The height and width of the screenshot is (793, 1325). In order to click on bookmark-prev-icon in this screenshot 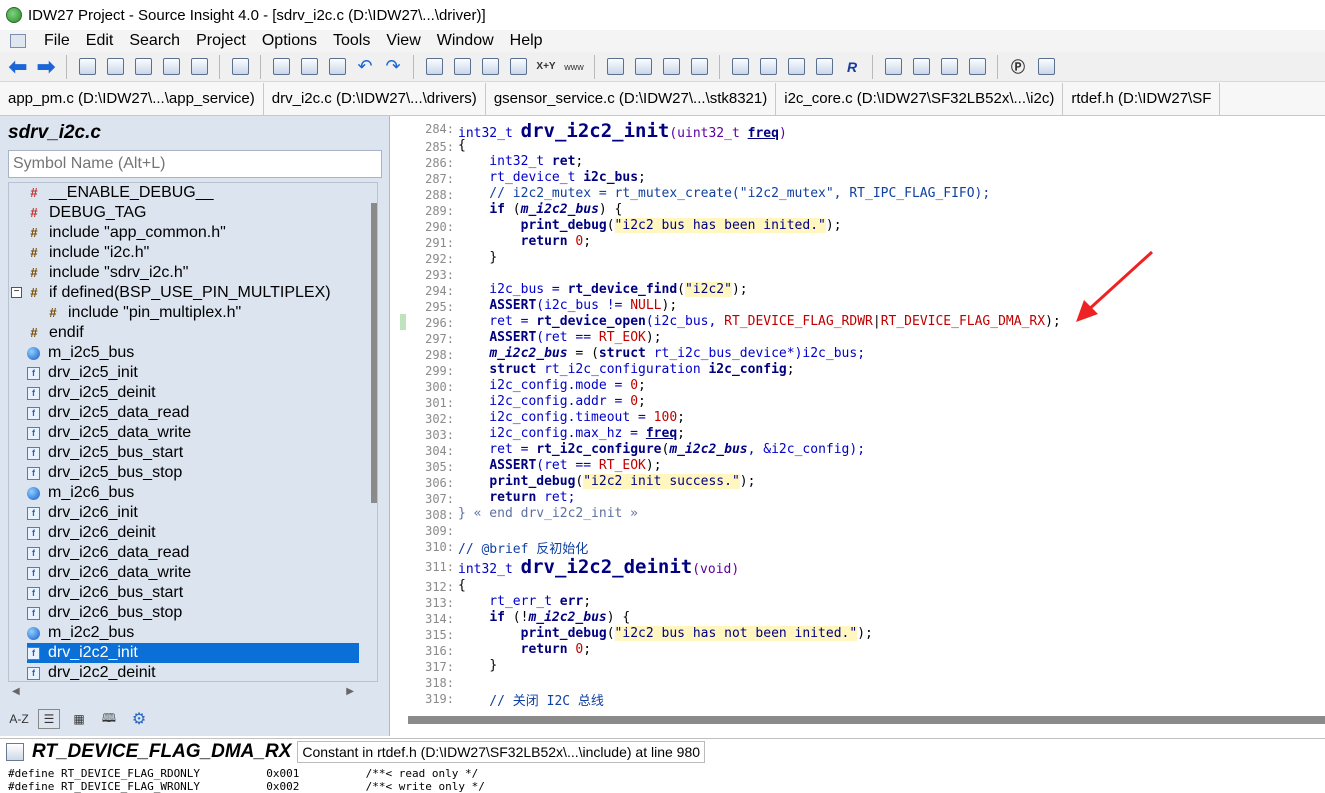, I will do `click(615, 67)`.